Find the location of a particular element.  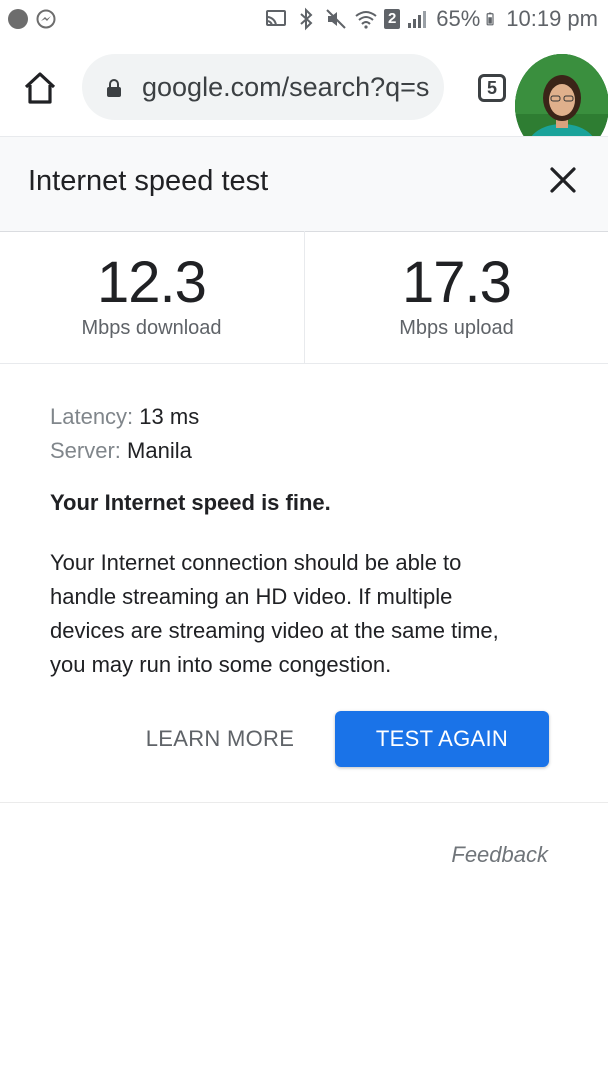

test-again-button: TEST AGAIN is located at coordinates (442, 739).